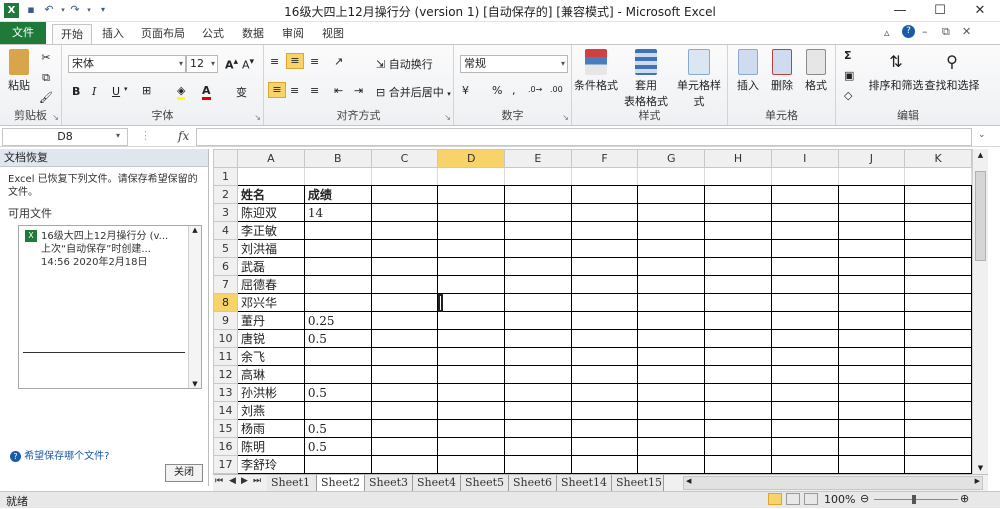  Describe the element at coordinates (194, 307) in the screenshot. I see `file-list-scrollbar: ▲ ▼` at that location.